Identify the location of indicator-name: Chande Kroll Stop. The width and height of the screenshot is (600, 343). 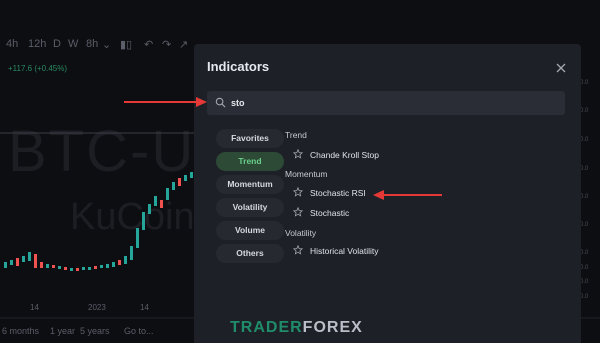
(344, 155).